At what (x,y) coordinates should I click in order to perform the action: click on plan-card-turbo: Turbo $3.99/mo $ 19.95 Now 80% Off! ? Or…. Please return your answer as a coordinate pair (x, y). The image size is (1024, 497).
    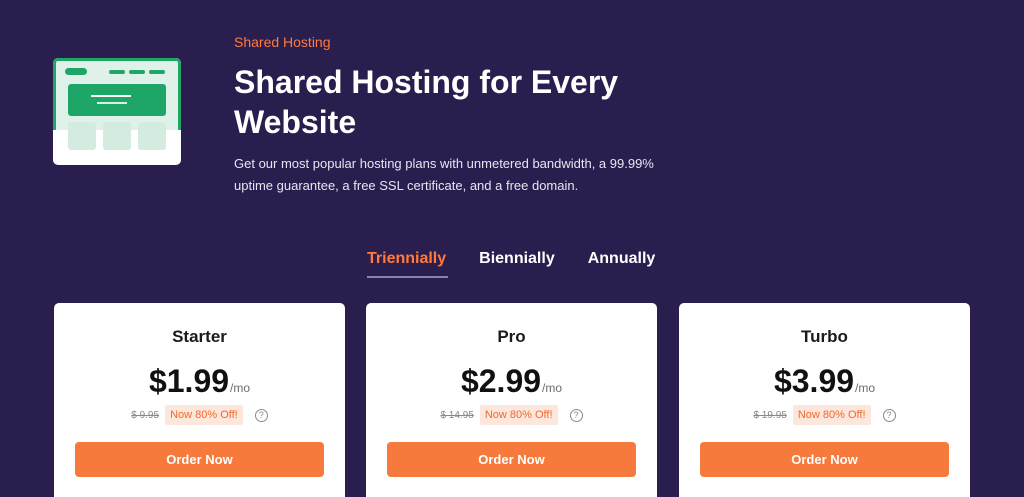
    Looking at the image, I should click on (824, 400).